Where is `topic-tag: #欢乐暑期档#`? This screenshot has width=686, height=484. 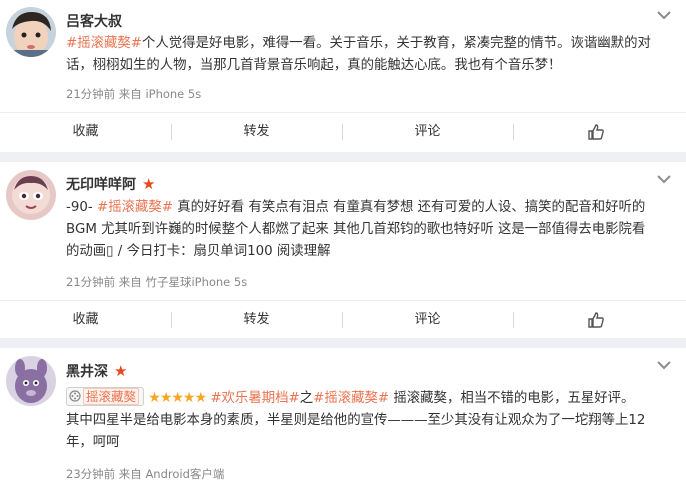
topic-tag: #欢乐暑期档# is located at coordinates (254, 398).